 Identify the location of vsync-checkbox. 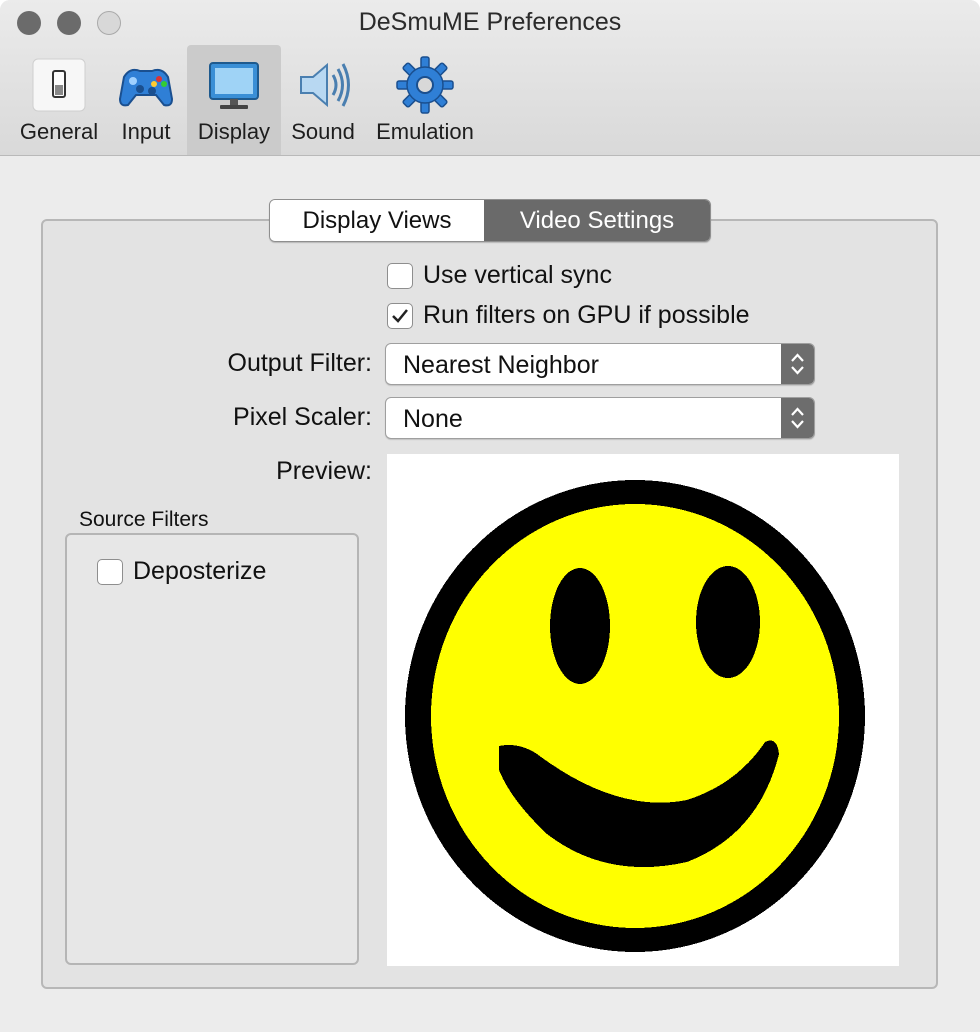
(400, 275).